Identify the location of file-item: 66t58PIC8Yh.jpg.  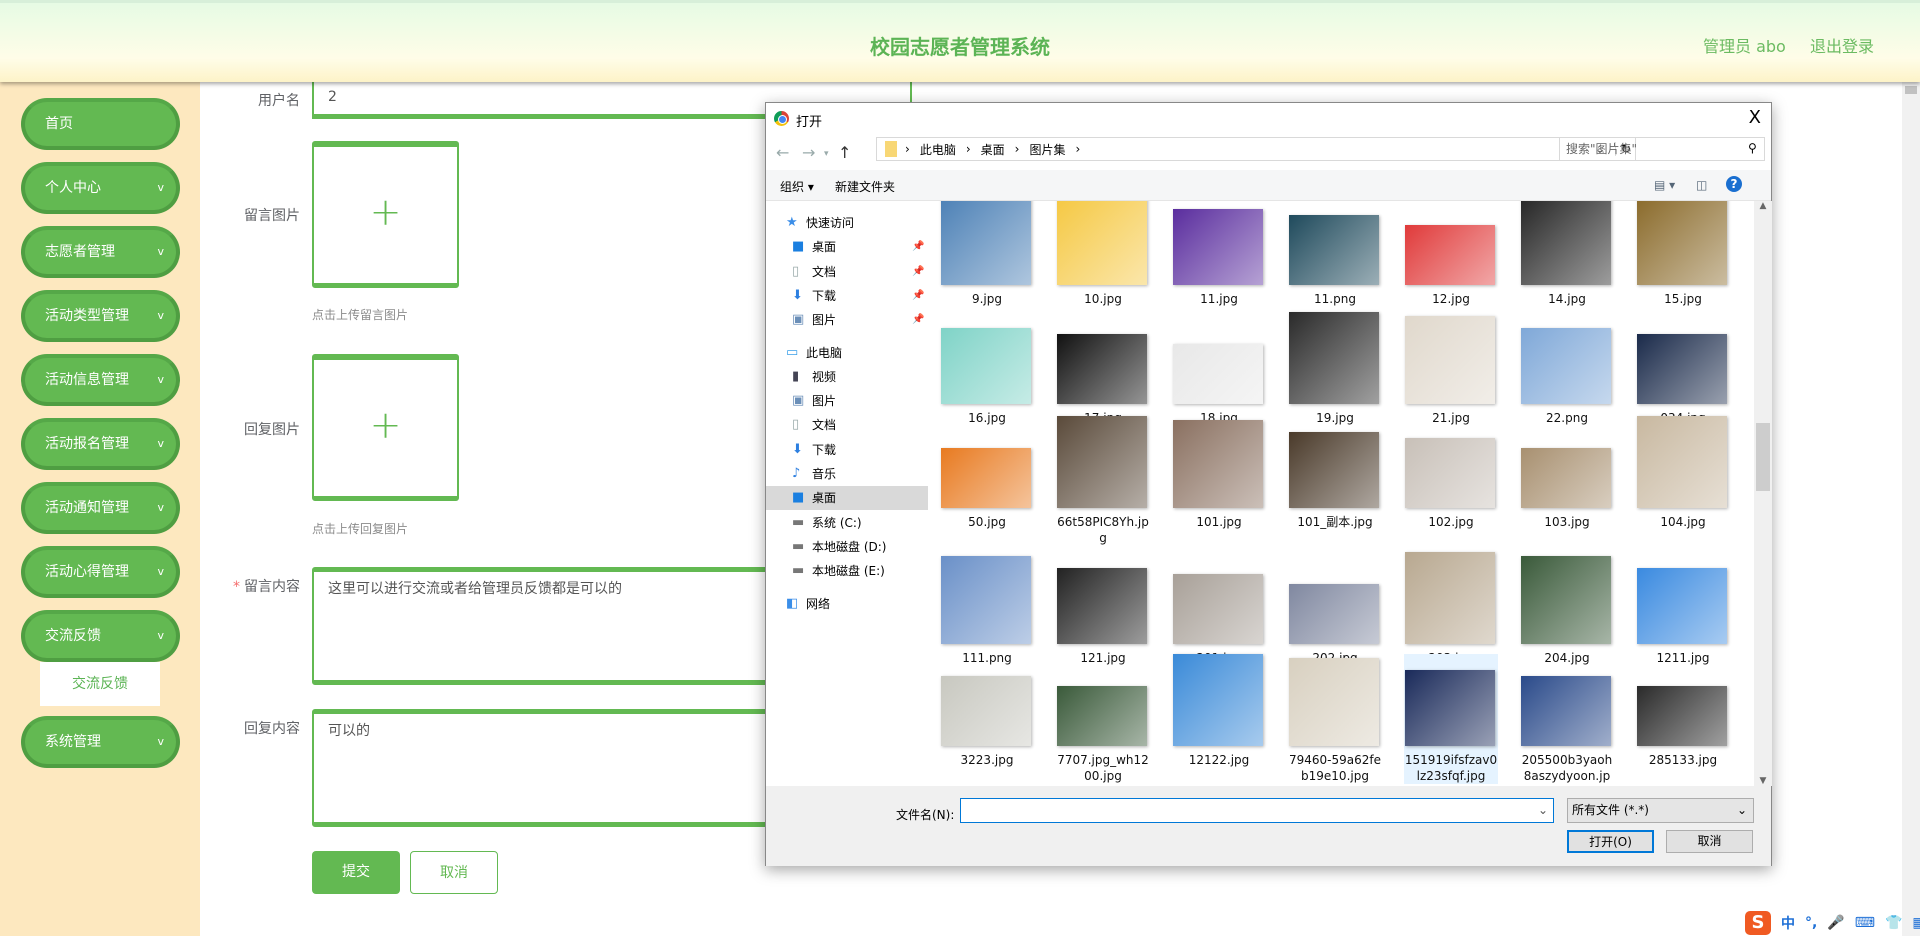
(1103, 481).